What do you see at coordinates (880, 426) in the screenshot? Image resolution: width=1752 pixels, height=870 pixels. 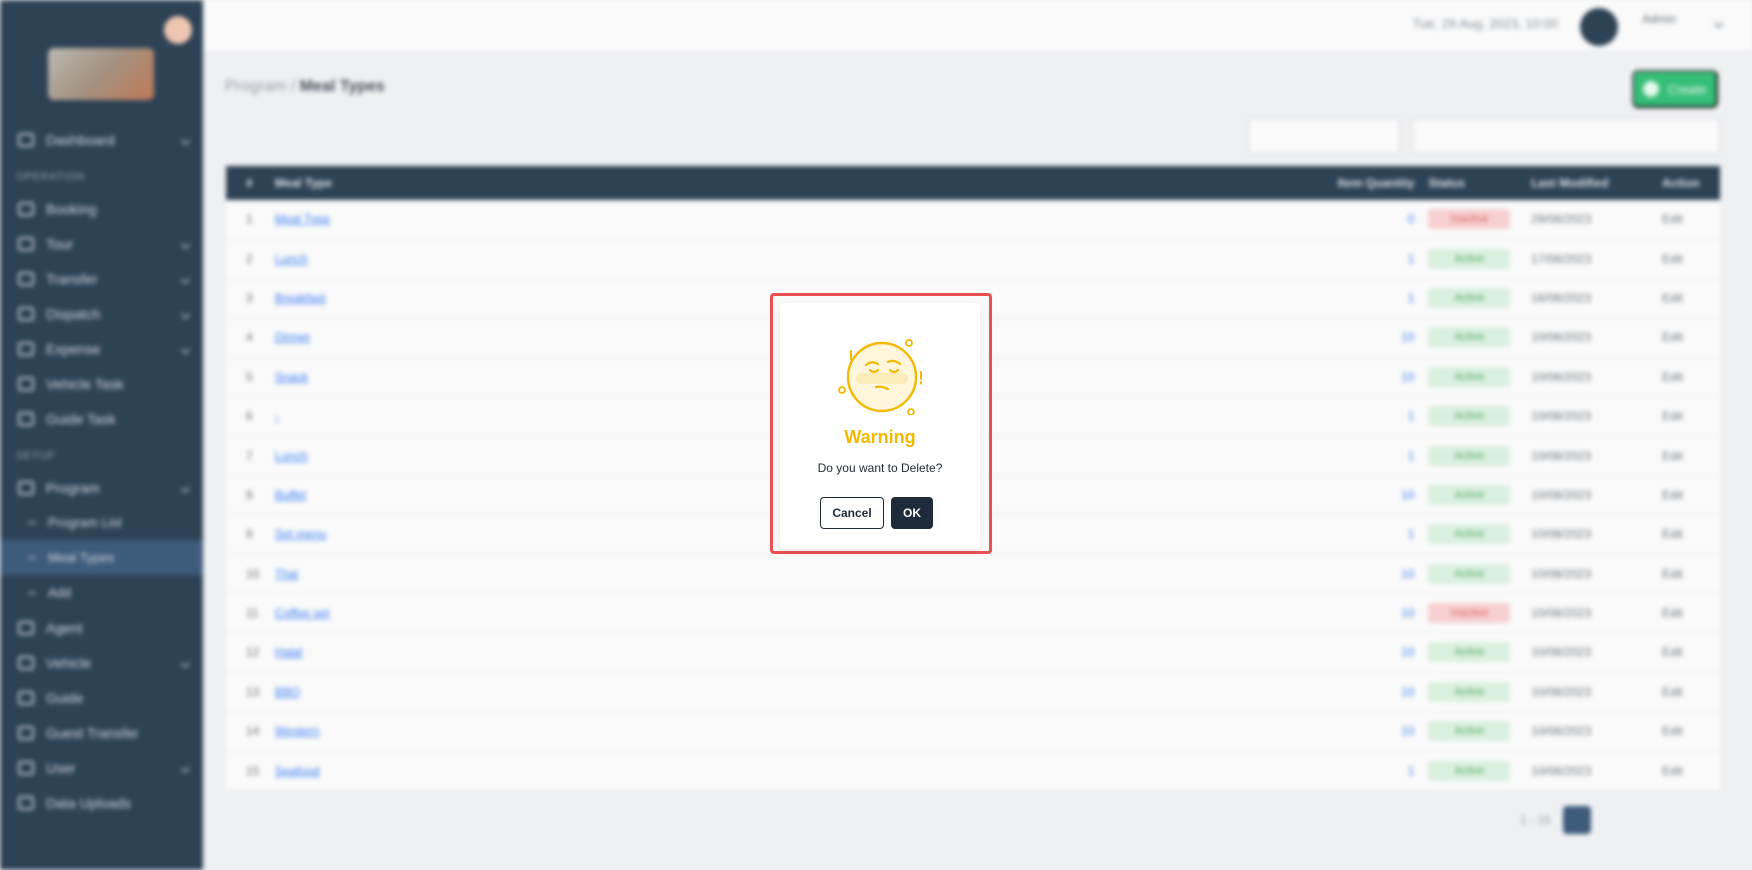 I see `confirm-dialog: Warning Do you want to Delete? Cancel OK` at bounding box center [880, 426].